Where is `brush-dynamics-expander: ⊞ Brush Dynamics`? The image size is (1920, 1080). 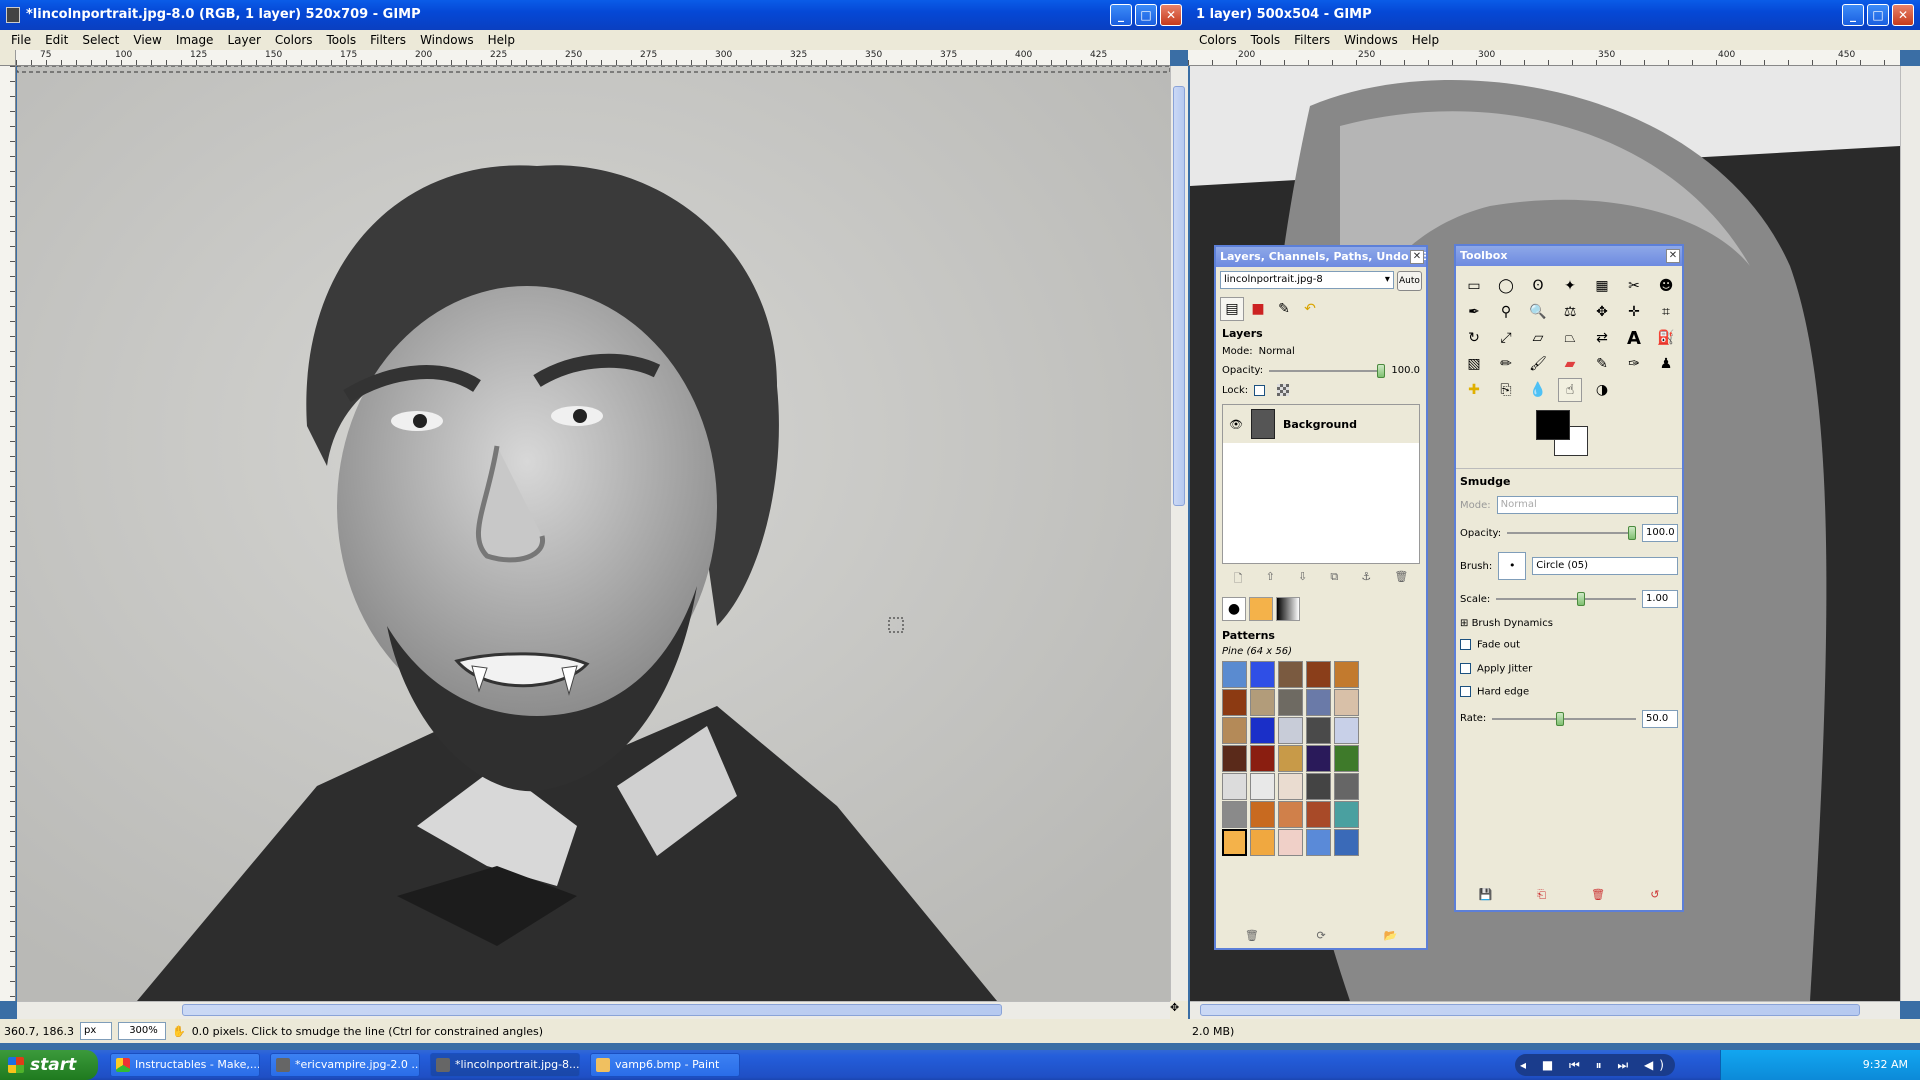
brush-dynamics-expander: ⊞ Brush Dynamics is located at coordinates (1569, 623).